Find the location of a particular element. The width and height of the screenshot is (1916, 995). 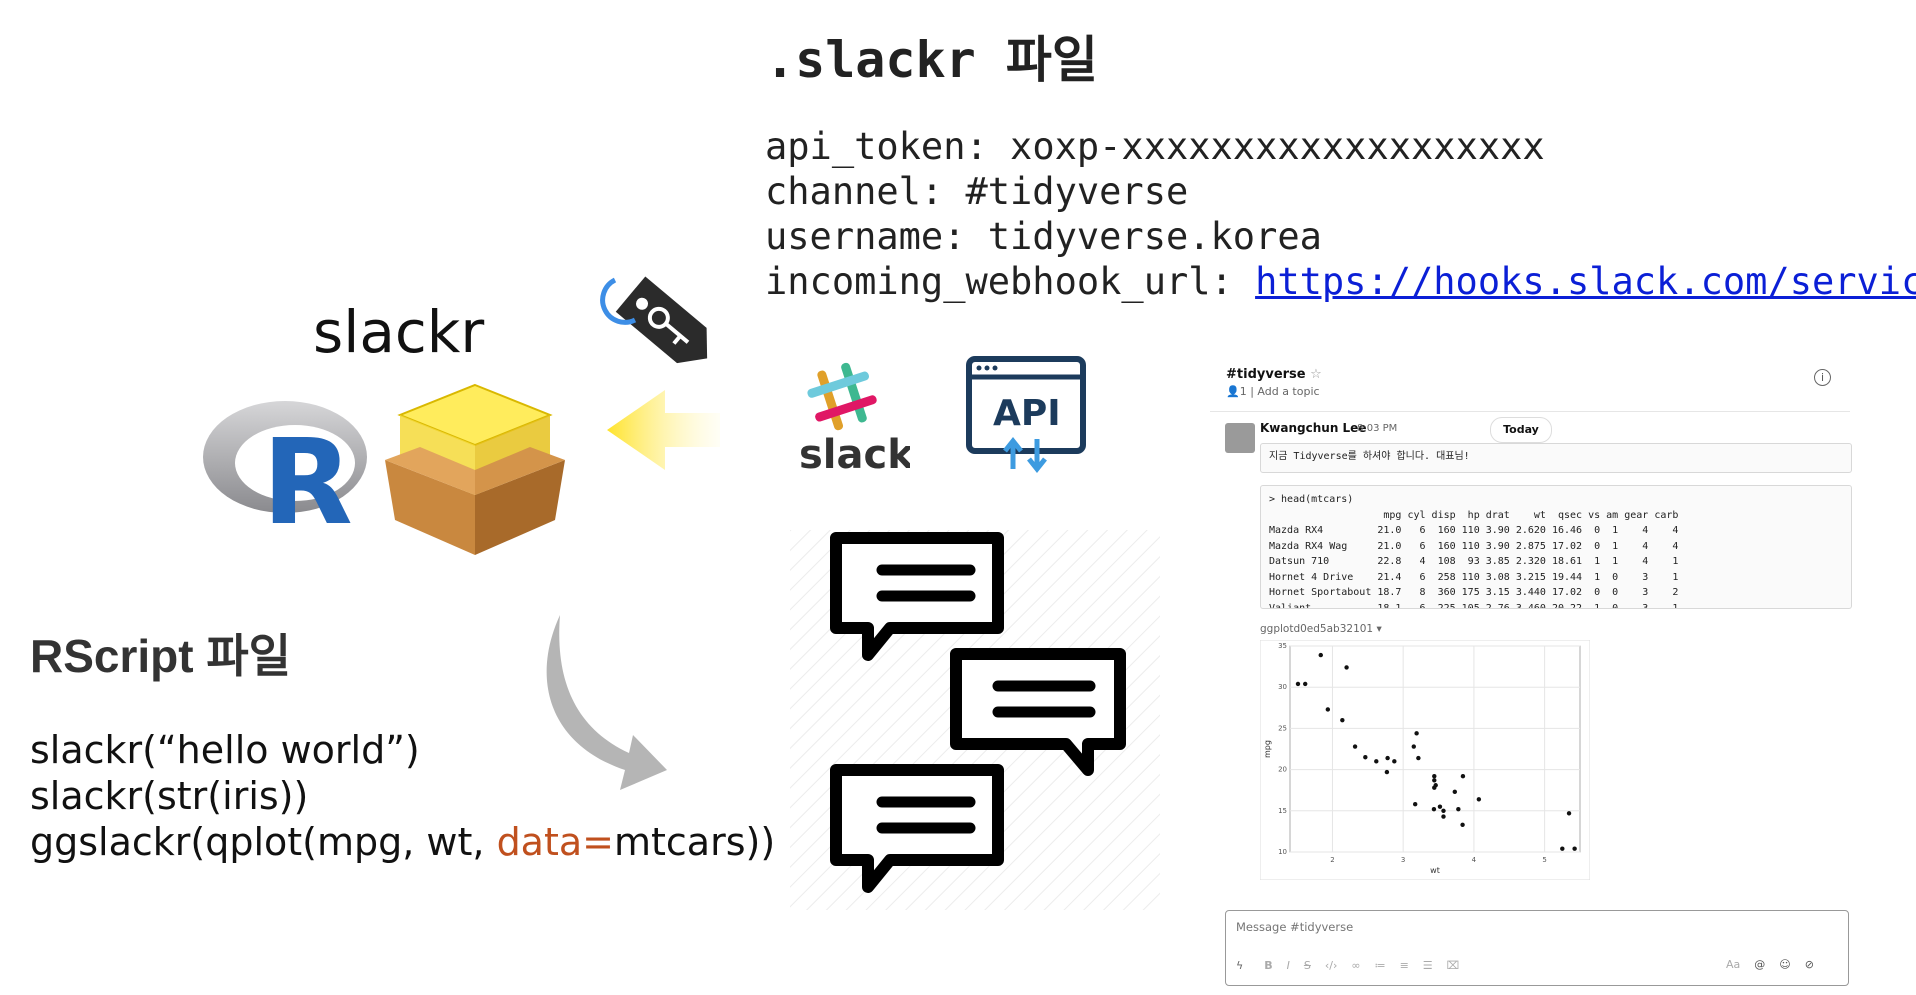

header-divider is located at coordinates (1530, 411).